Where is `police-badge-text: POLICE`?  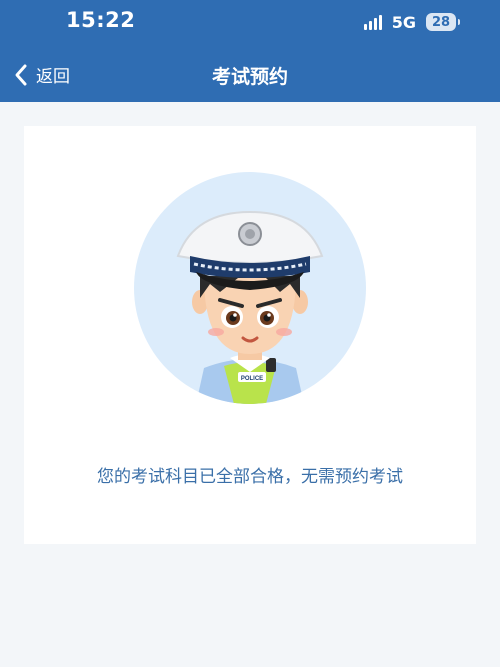
police-badge-text: POLICE is located at coordinates (252, 379).